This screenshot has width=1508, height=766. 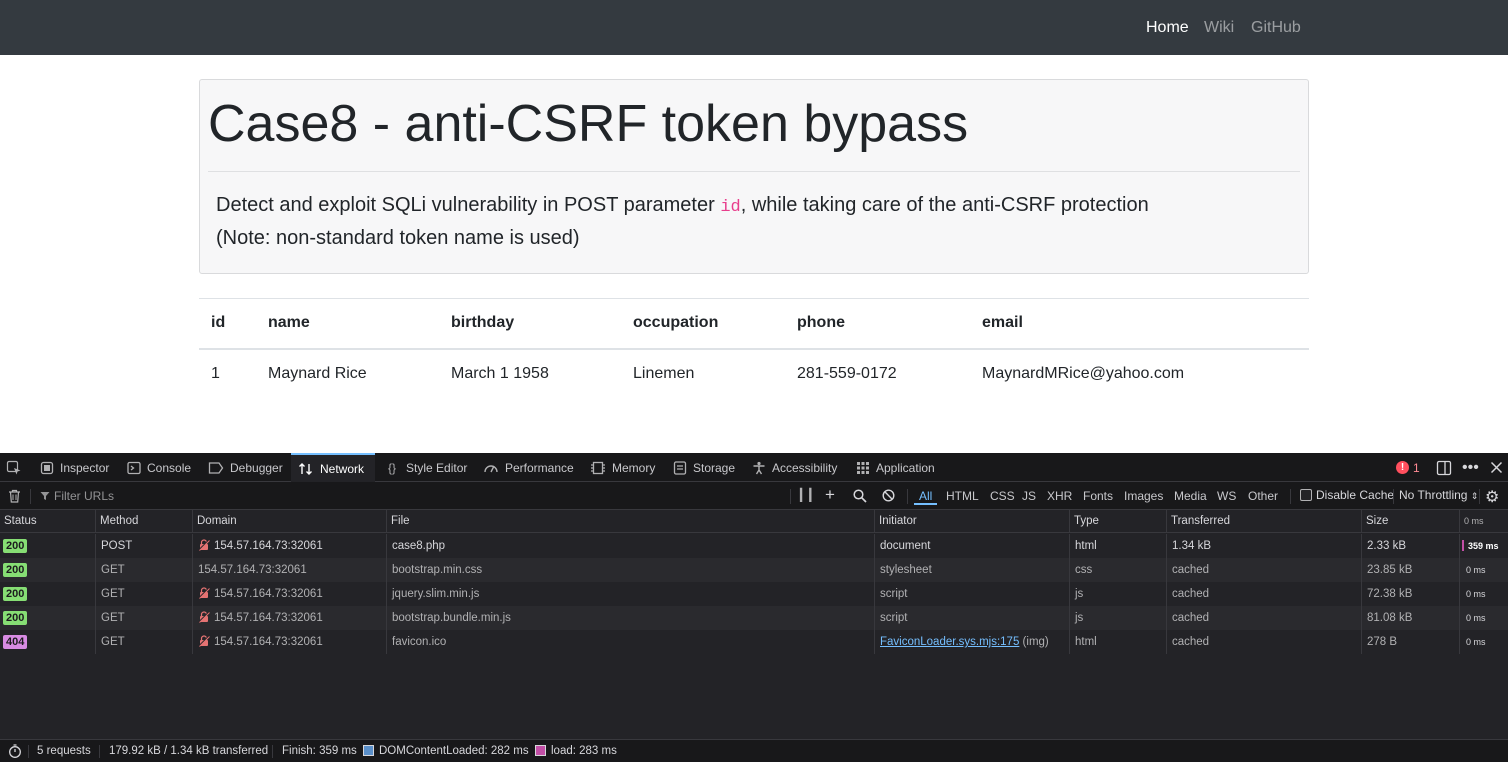 I want to click on clear-requests-button, so click(x=14, y=497).